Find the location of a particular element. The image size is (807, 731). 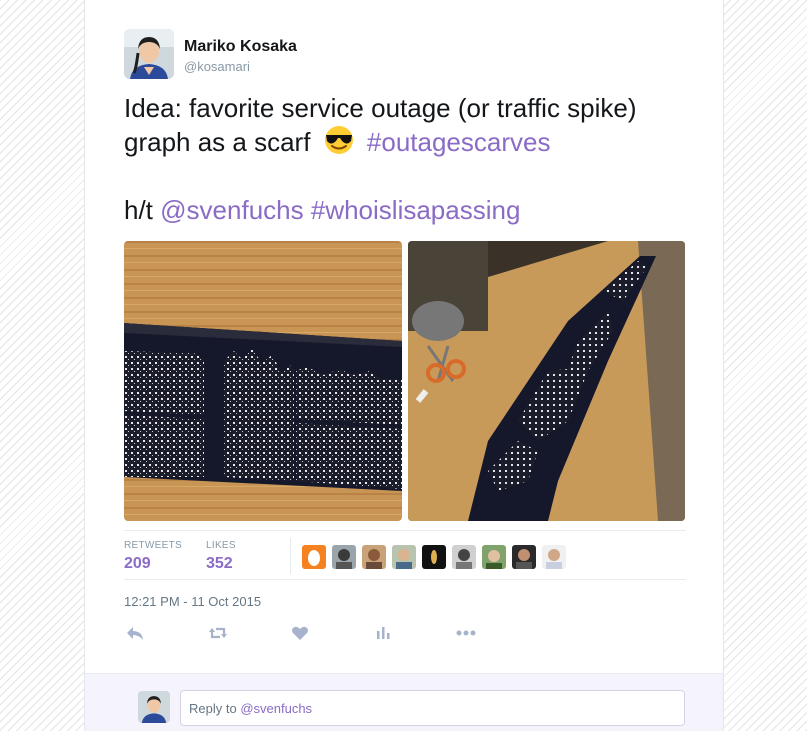

likes-label: LIKES is located at coordinates (221, 545).